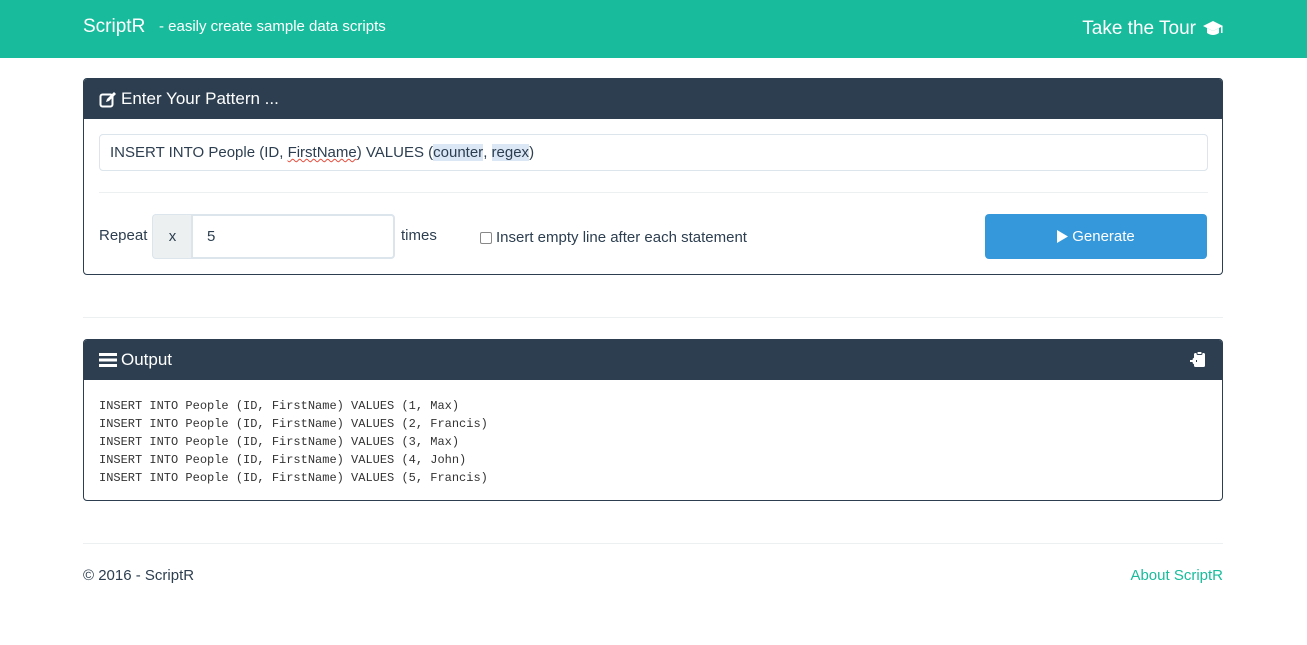 The image size is (1307, 645). I want to click on empty-line-option: Insert empty line after each statement, so click(613, 237).